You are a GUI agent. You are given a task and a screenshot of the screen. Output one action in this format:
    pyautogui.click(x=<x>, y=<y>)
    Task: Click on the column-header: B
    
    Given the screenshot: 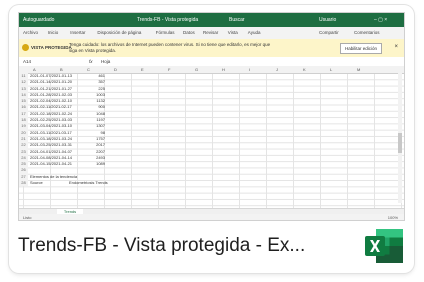 What is the action you would take?
    pyautogui.click(x=61, y=69)
    